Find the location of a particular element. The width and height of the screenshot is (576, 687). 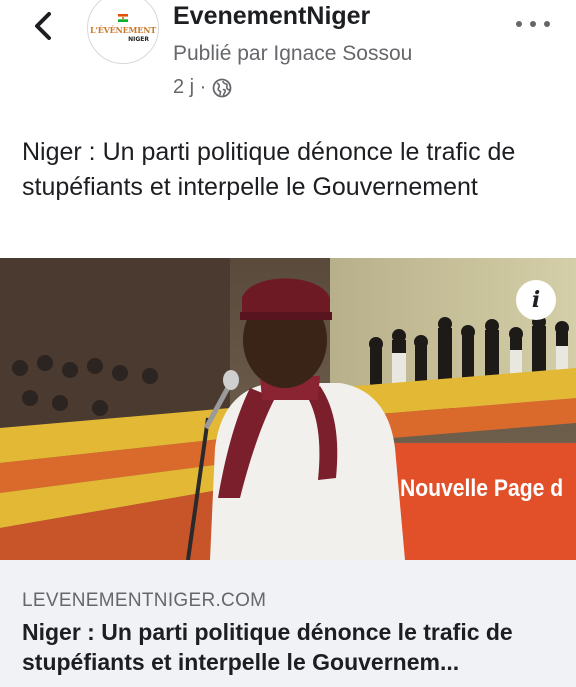

back-button is located at coordinates (43, 26).